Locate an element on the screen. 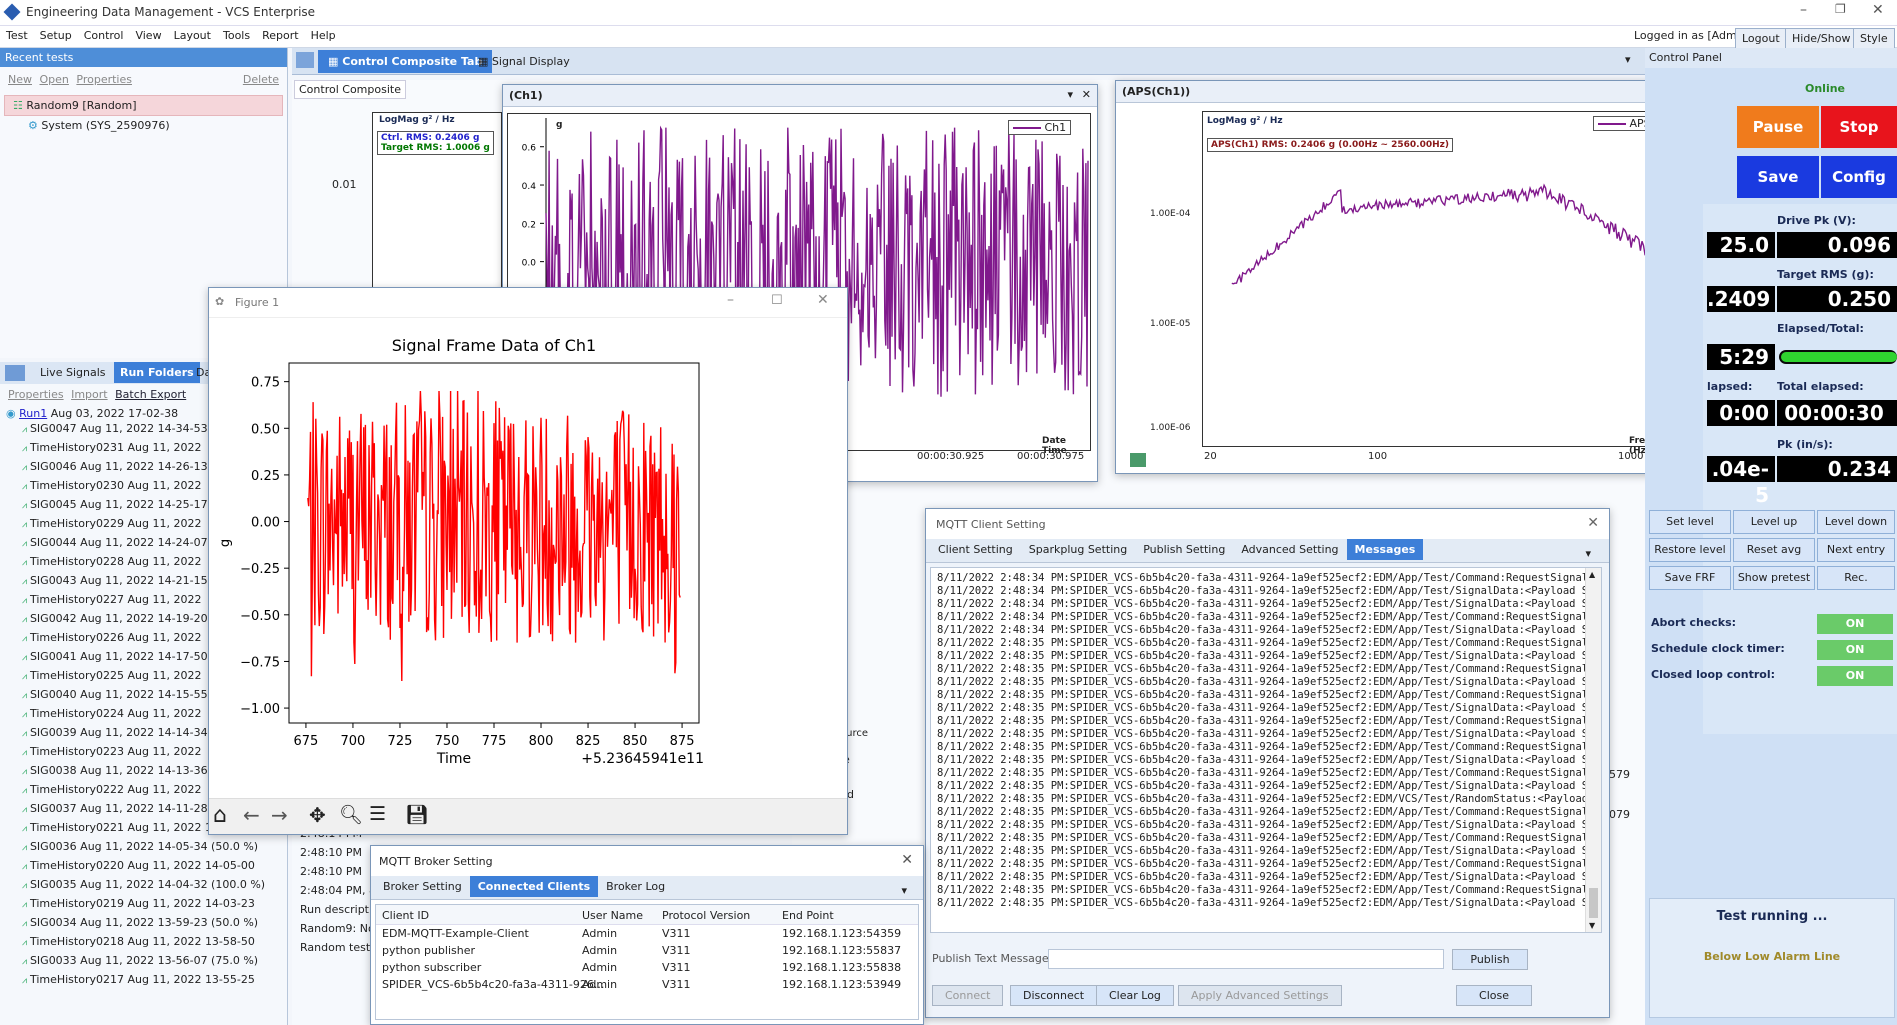 Image resolution: width=1897 pixels, height=1025 pixels. stop-button: Stop is located at coordinates (1859, 127).